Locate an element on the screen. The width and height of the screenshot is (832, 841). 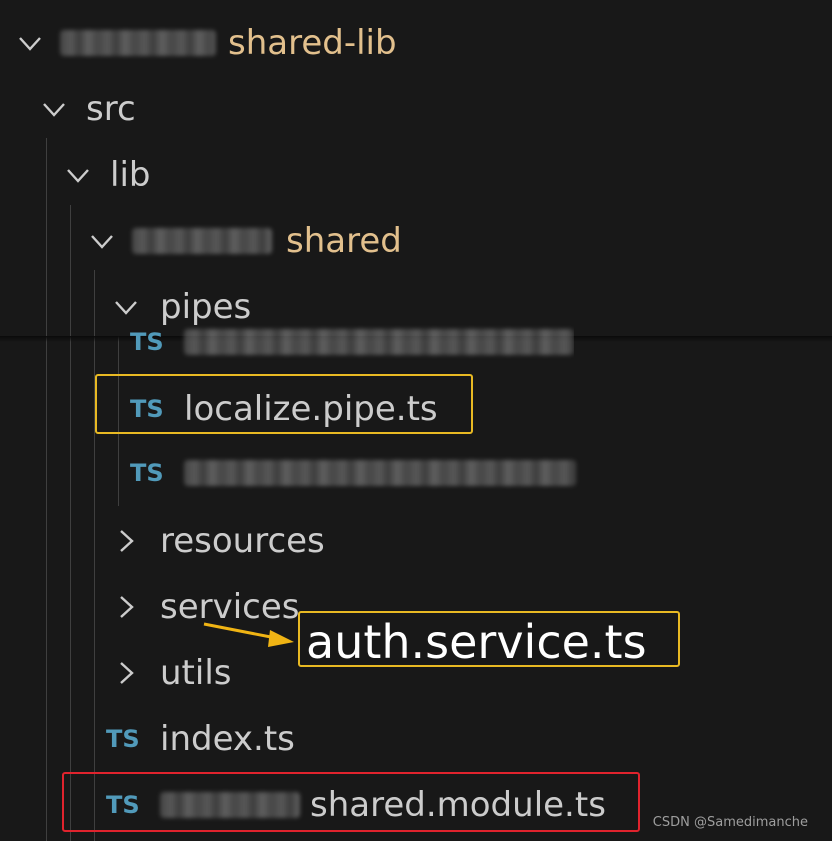
tree-item-file-index: TS index.ts is located at coordinates (200, 739).